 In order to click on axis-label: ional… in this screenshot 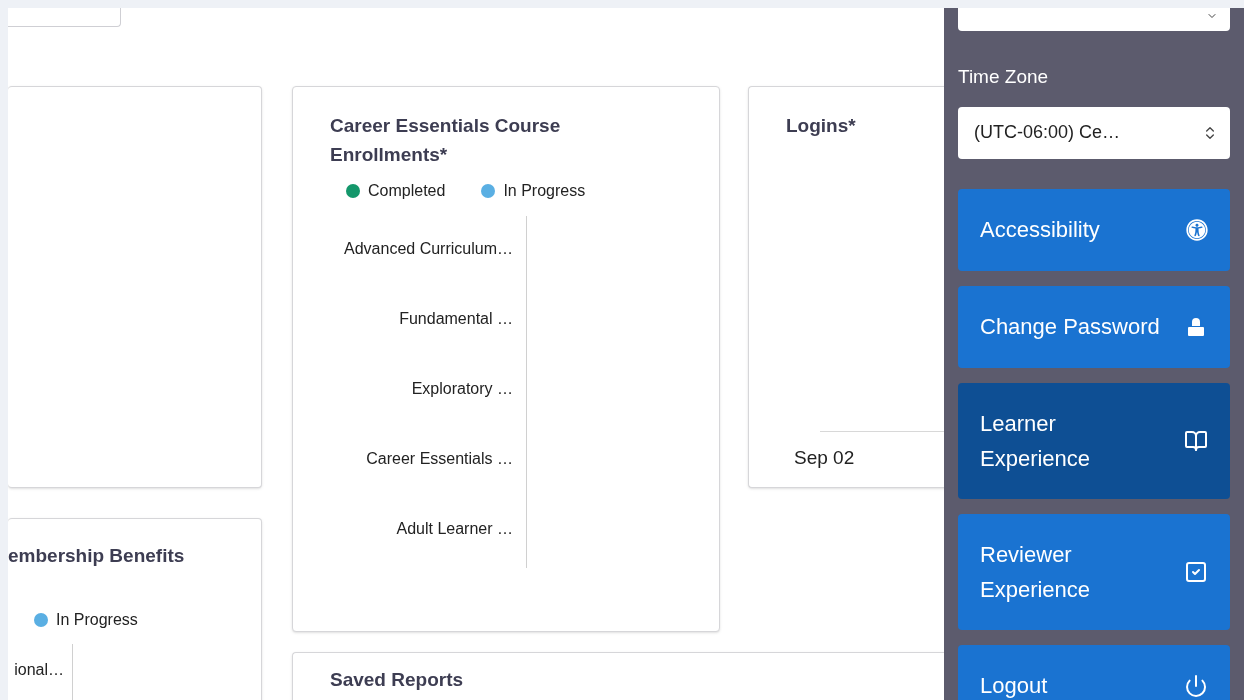, I will do `click(39, 670)`.